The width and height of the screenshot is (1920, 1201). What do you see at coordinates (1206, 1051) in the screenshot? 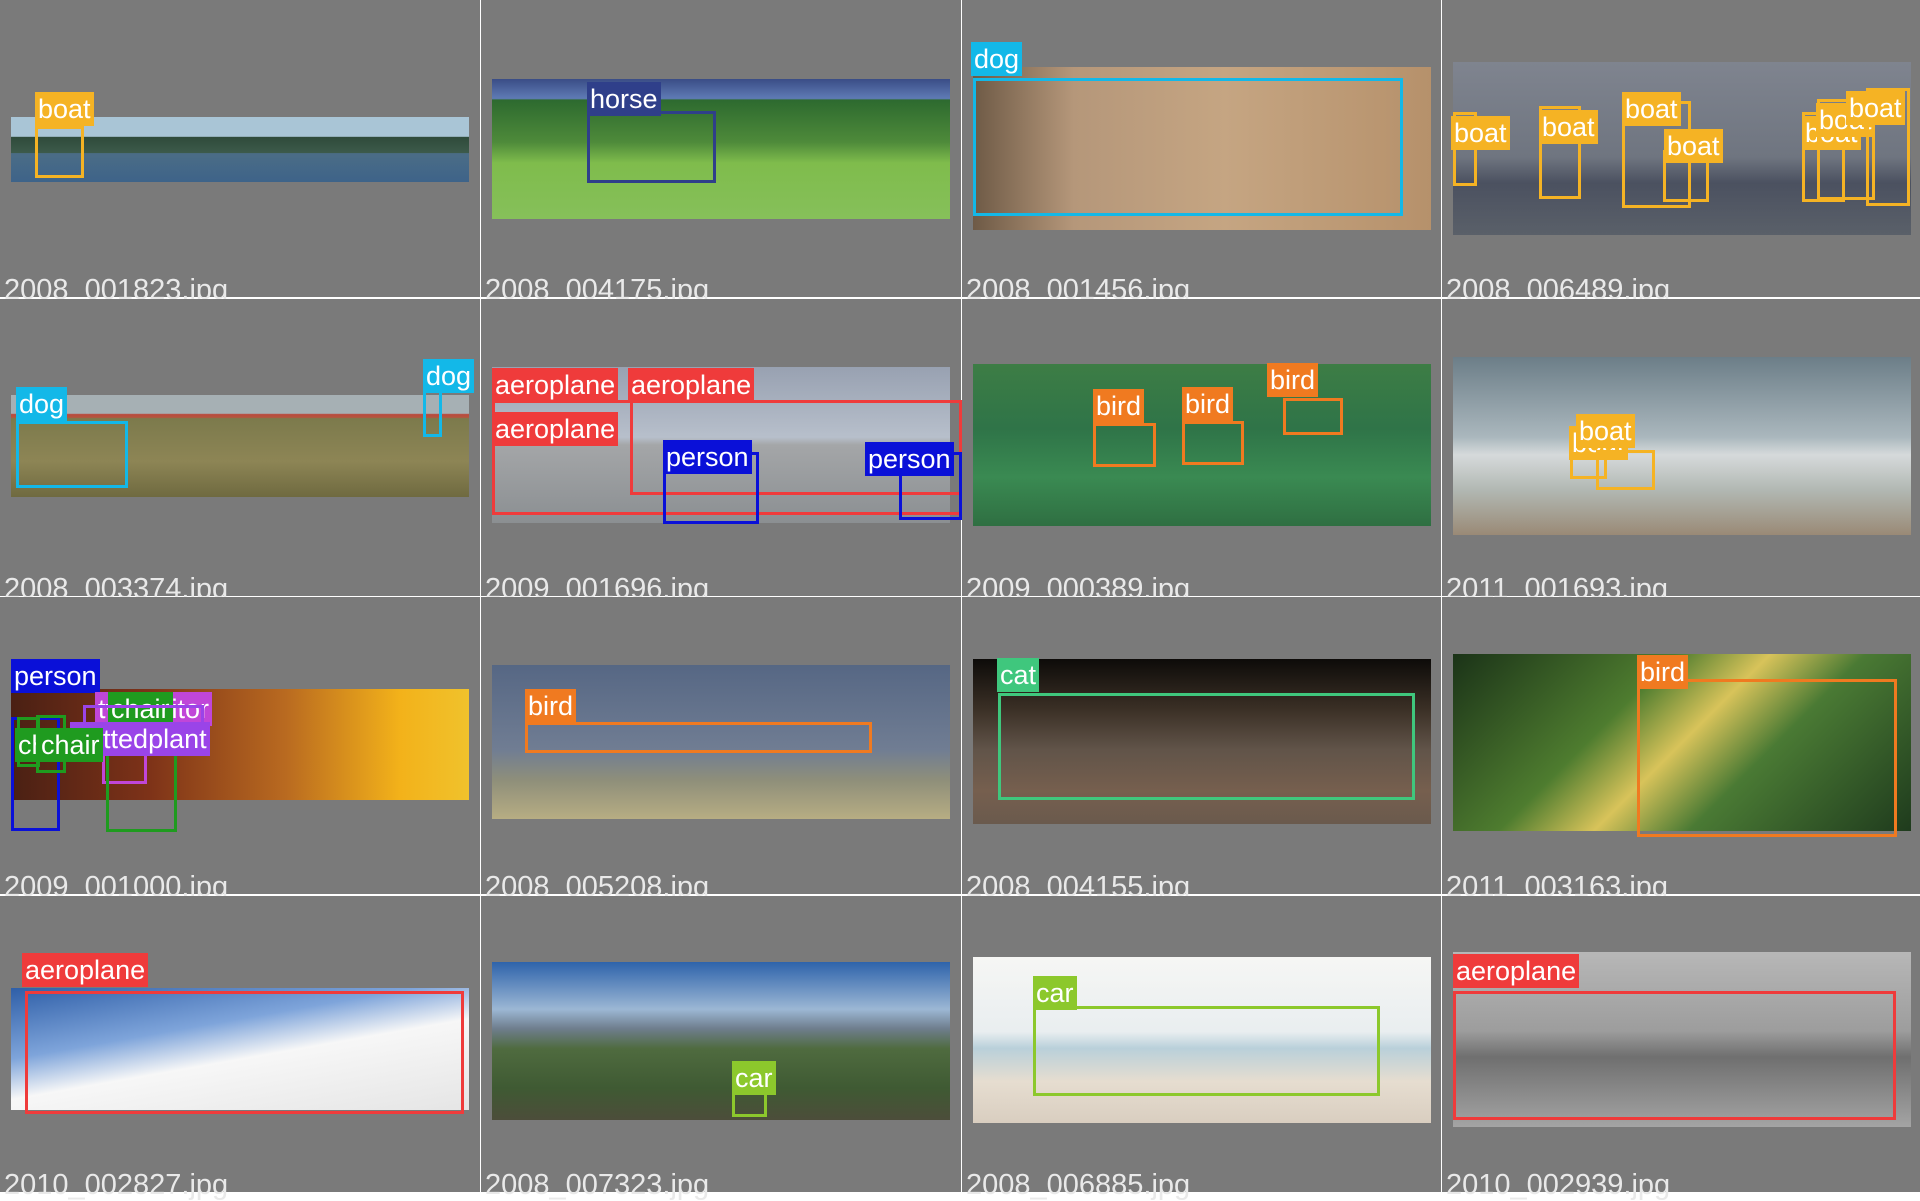
I see `bounding-box-car` at bounding box center [1206, 1051].